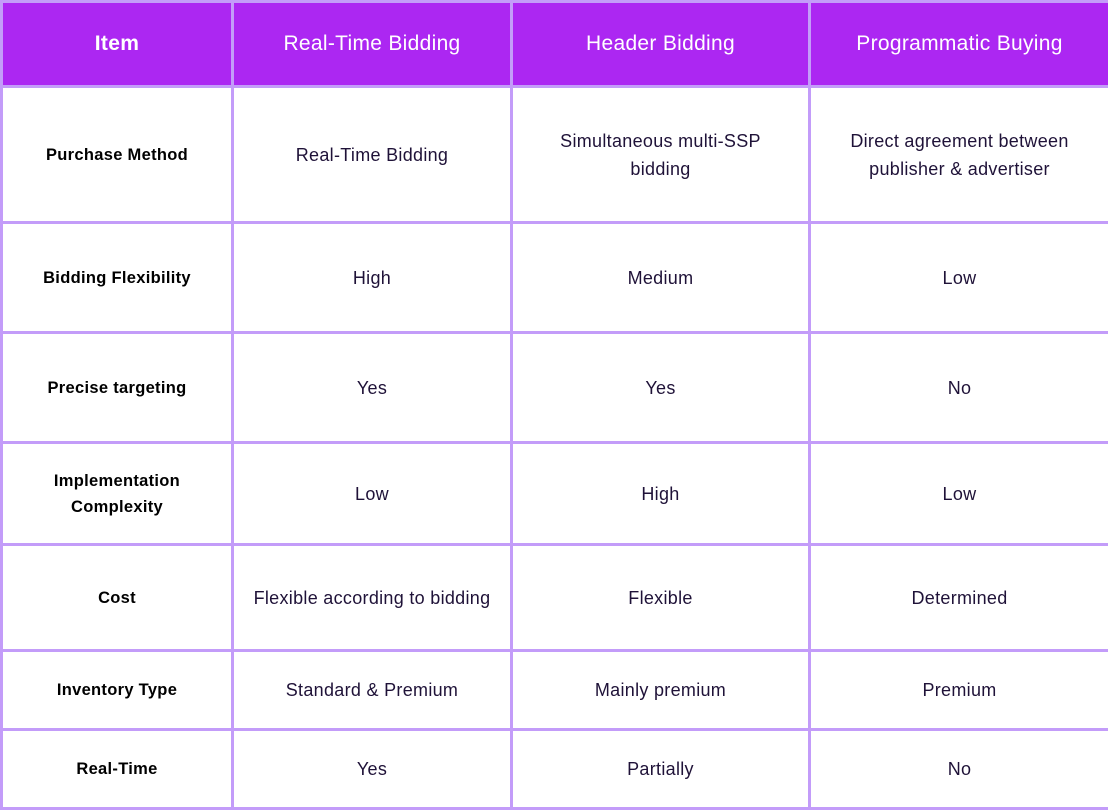  I want to click on table-cell: Flexible according to bidding, so click(372, 598).